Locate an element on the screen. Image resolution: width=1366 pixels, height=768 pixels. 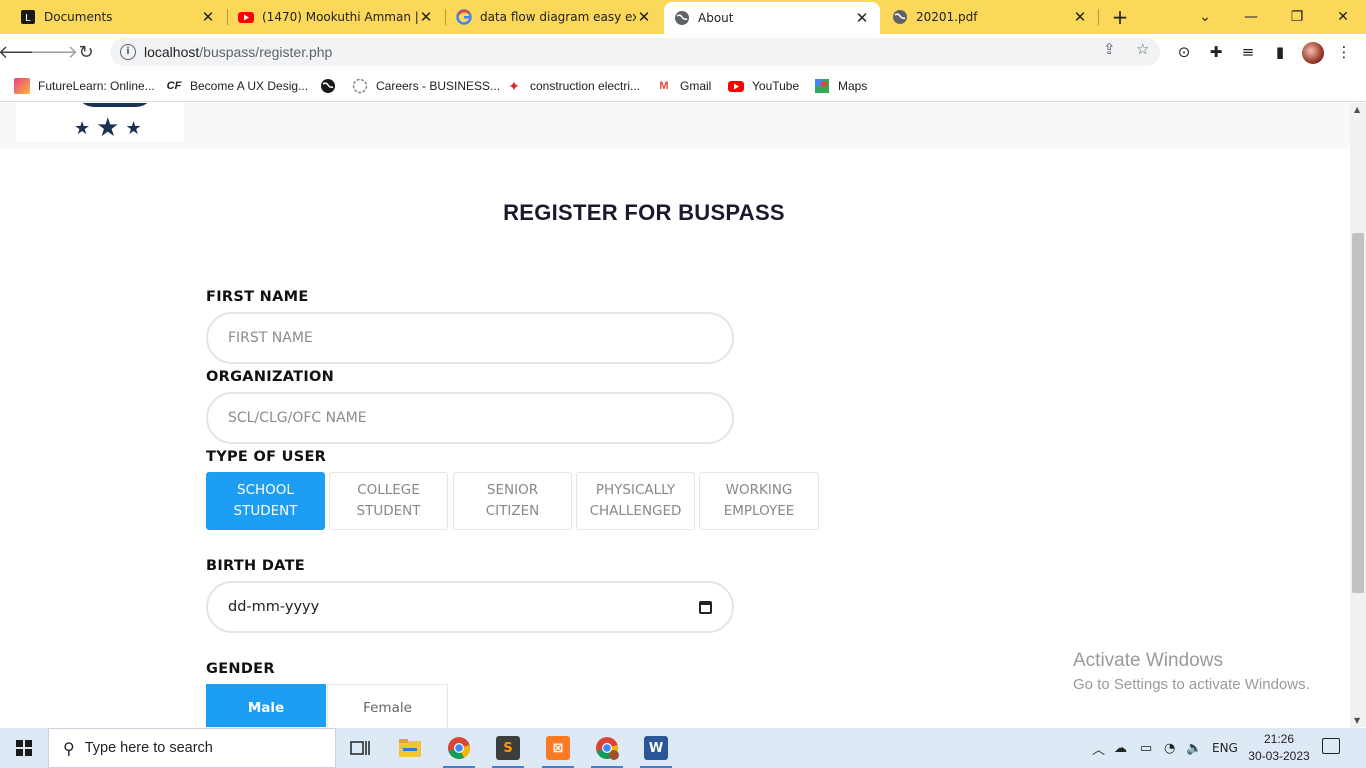
volume-icon: 🔈 is located at coordinates (1194, 748).